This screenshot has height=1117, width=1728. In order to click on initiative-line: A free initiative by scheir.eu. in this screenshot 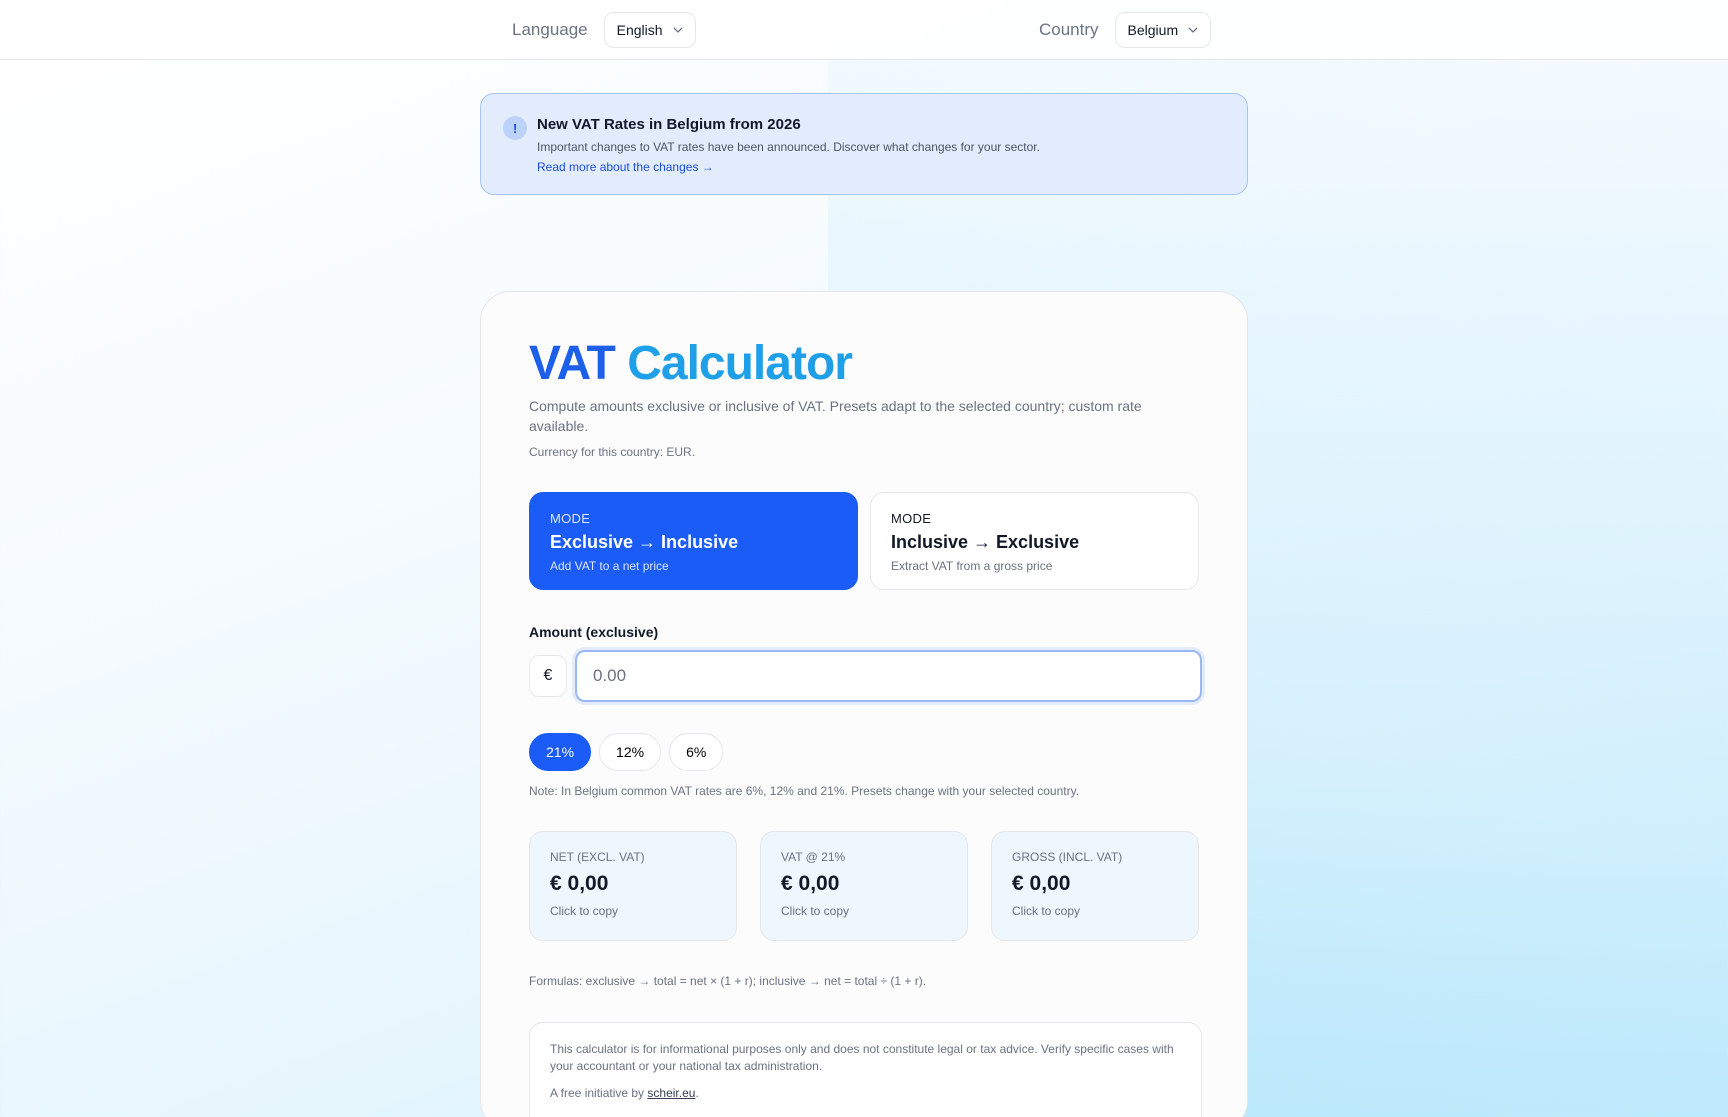, I will do `click(865, 1093)`.